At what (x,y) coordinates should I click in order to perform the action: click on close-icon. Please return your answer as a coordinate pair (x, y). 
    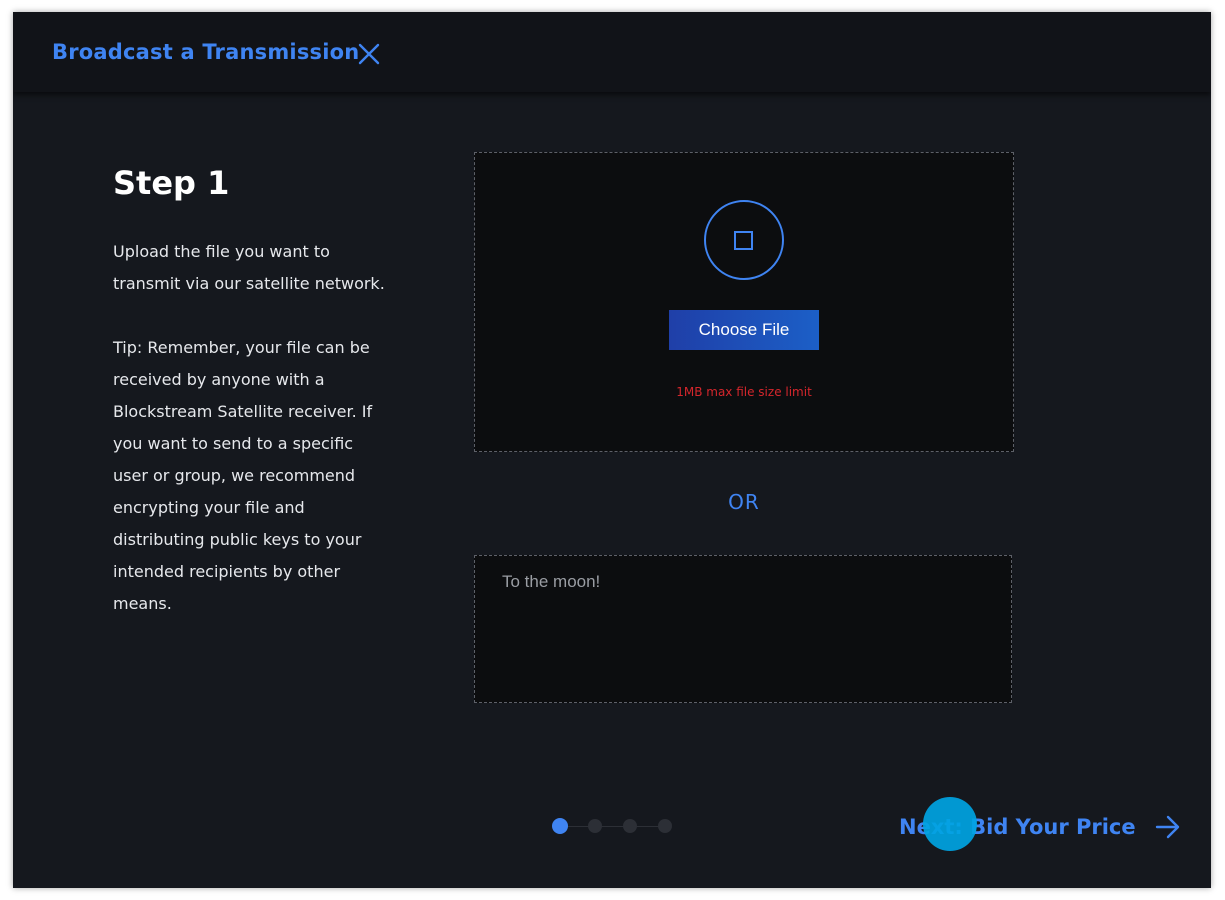
    Looking at the image, I should click on (369, 54).